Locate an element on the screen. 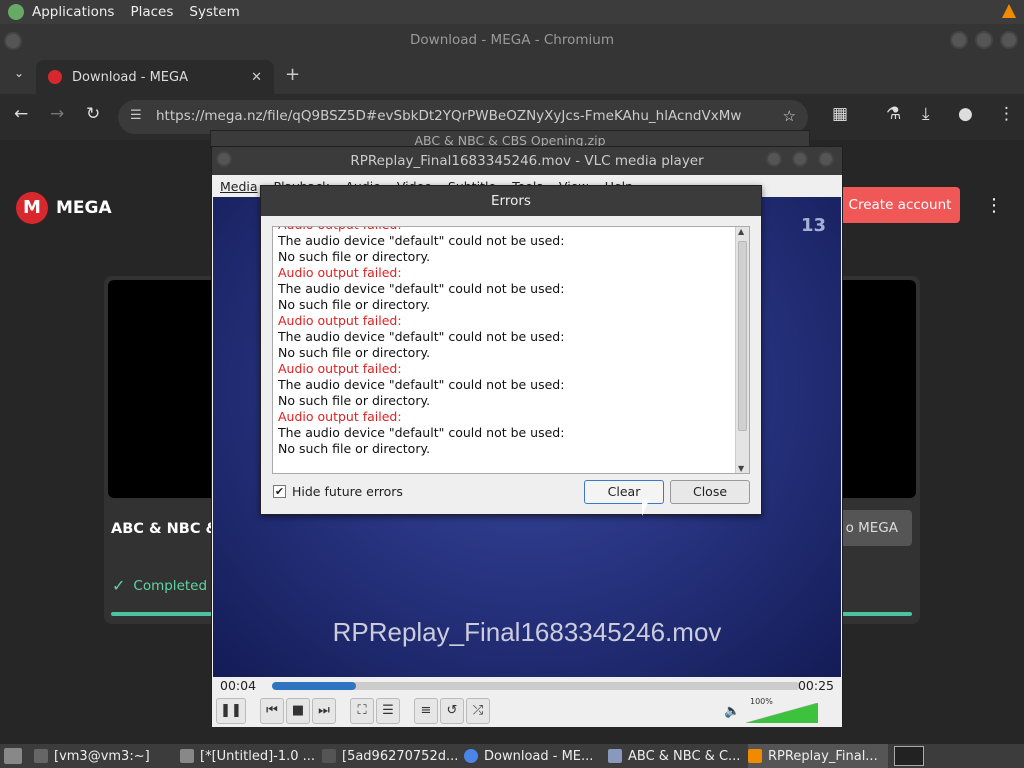  panel-menu-applications: Applications is located at coordinates (73, 12).